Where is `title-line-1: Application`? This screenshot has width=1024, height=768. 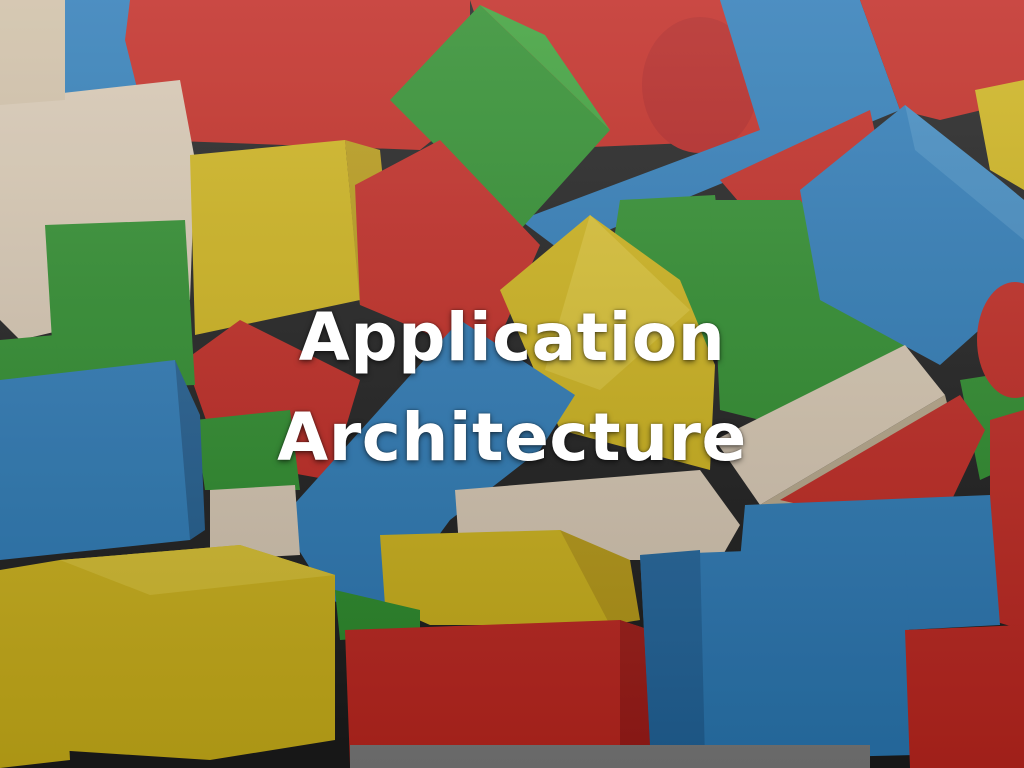 title-line-1: Application is located at coordinates (512, 337).